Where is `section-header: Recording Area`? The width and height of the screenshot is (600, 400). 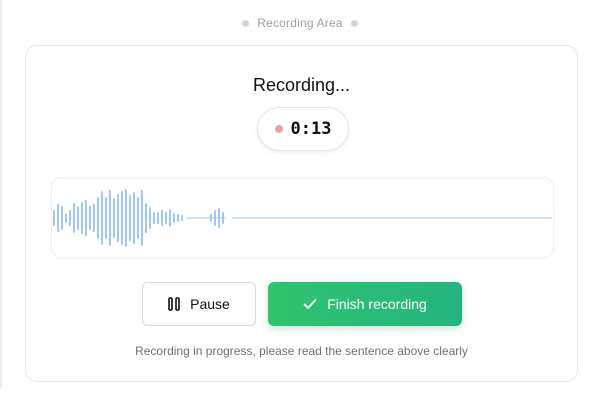
section-header: Recording Area is located at coordinates (300, 23).